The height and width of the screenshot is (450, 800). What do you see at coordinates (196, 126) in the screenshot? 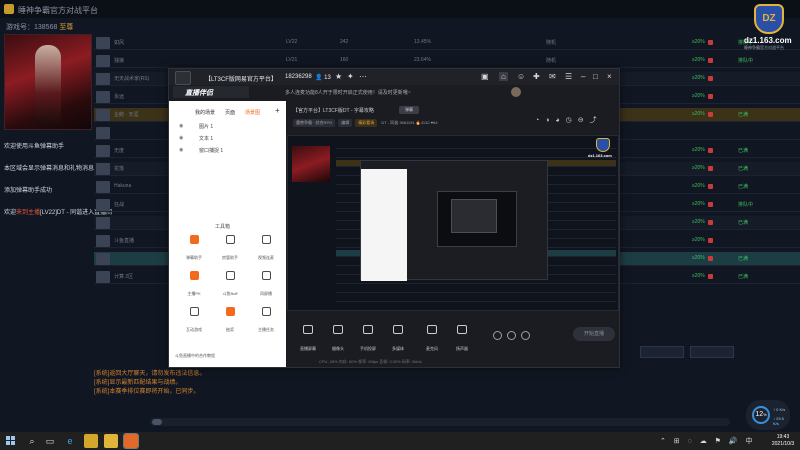
I see `layer-item: ◉ 图片 1` at bounding box center [196, 126].